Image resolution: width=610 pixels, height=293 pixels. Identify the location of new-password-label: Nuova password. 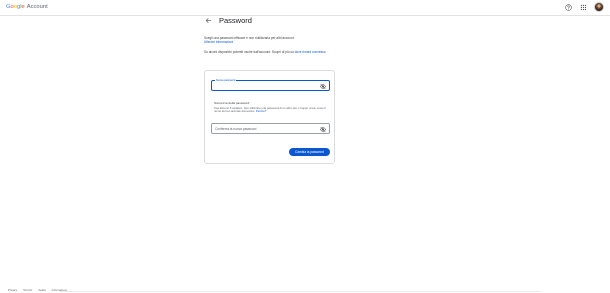
(226, 80).